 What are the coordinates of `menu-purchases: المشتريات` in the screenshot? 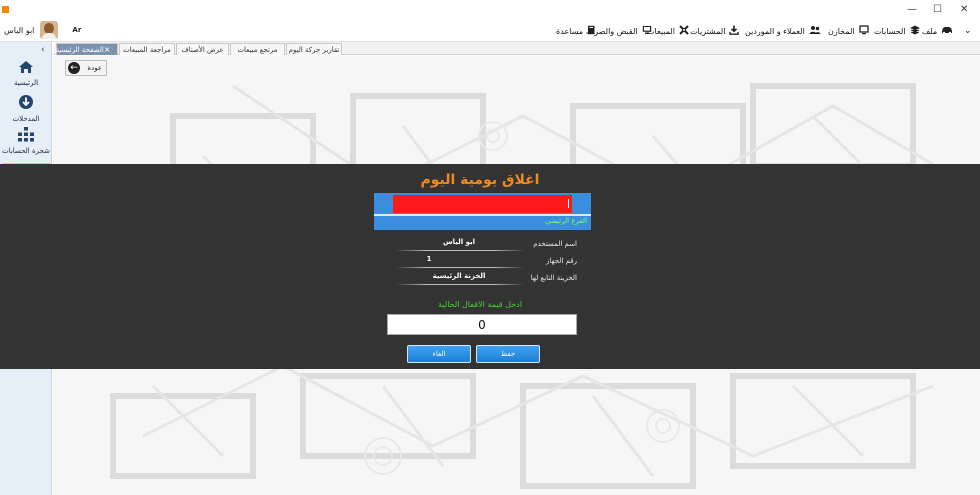 It's located at (715, 31).